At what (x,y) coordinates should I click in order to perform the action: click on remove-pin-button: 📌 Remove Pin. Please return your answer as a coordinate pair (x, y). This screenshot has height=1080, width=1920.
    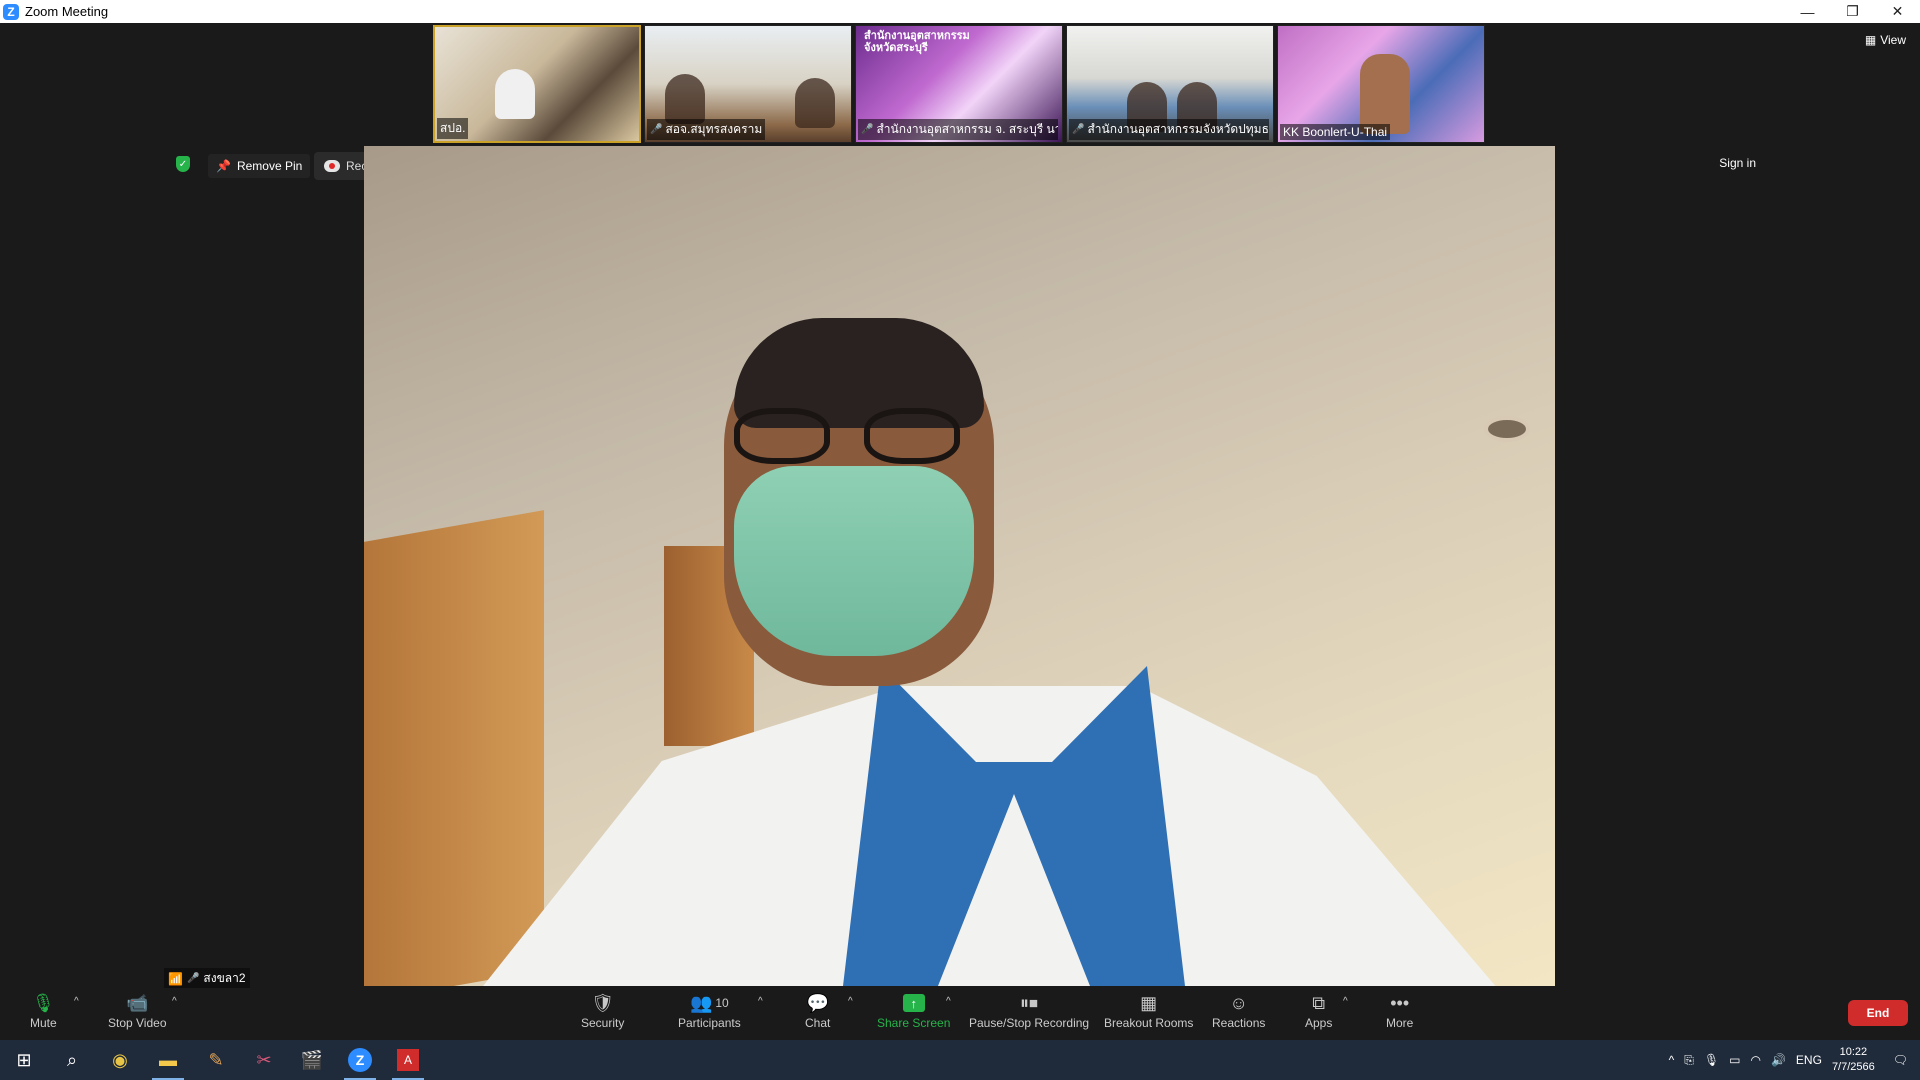
    Looking at the image, I should click on (259, 166).